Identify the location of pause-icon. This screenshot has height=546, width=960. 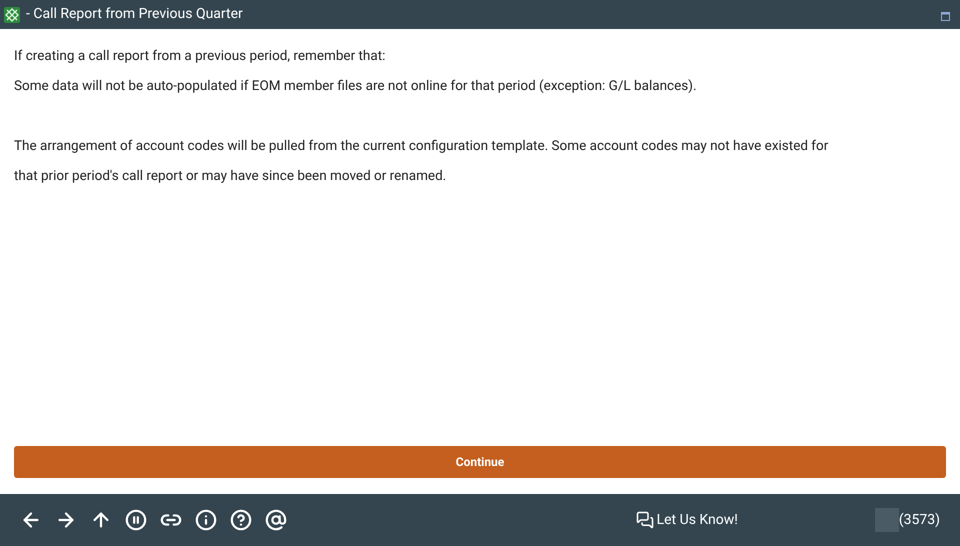
(136, 520).